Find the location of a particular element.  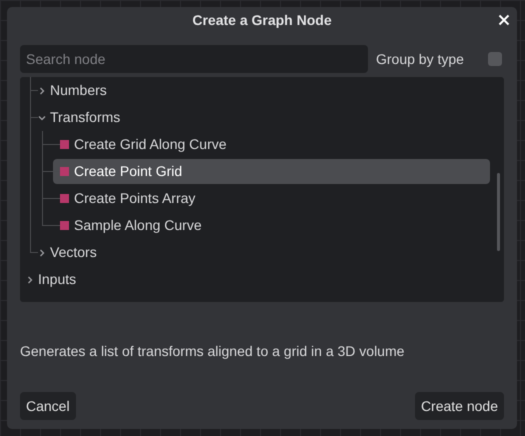

node-item: Create Point Grid is located at coordinates (271, 171).